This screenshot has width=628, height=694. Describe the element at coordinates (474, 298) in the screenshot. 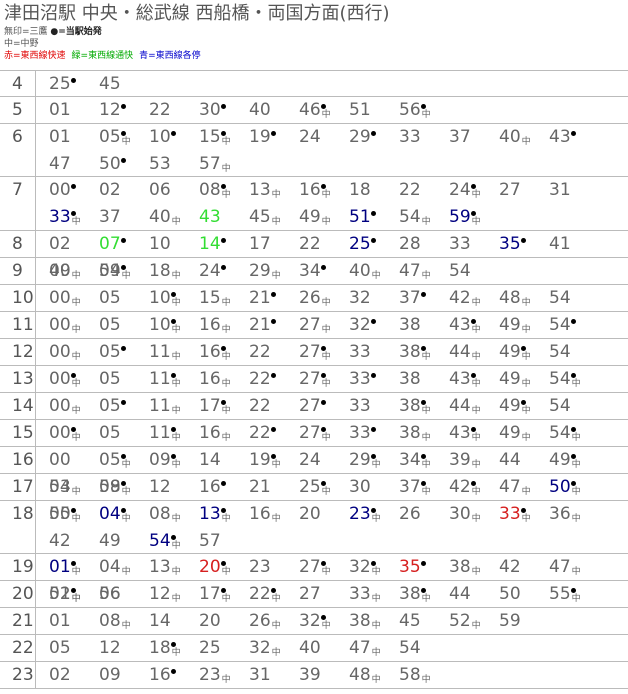

I see `departure-time: 42中` at that location.